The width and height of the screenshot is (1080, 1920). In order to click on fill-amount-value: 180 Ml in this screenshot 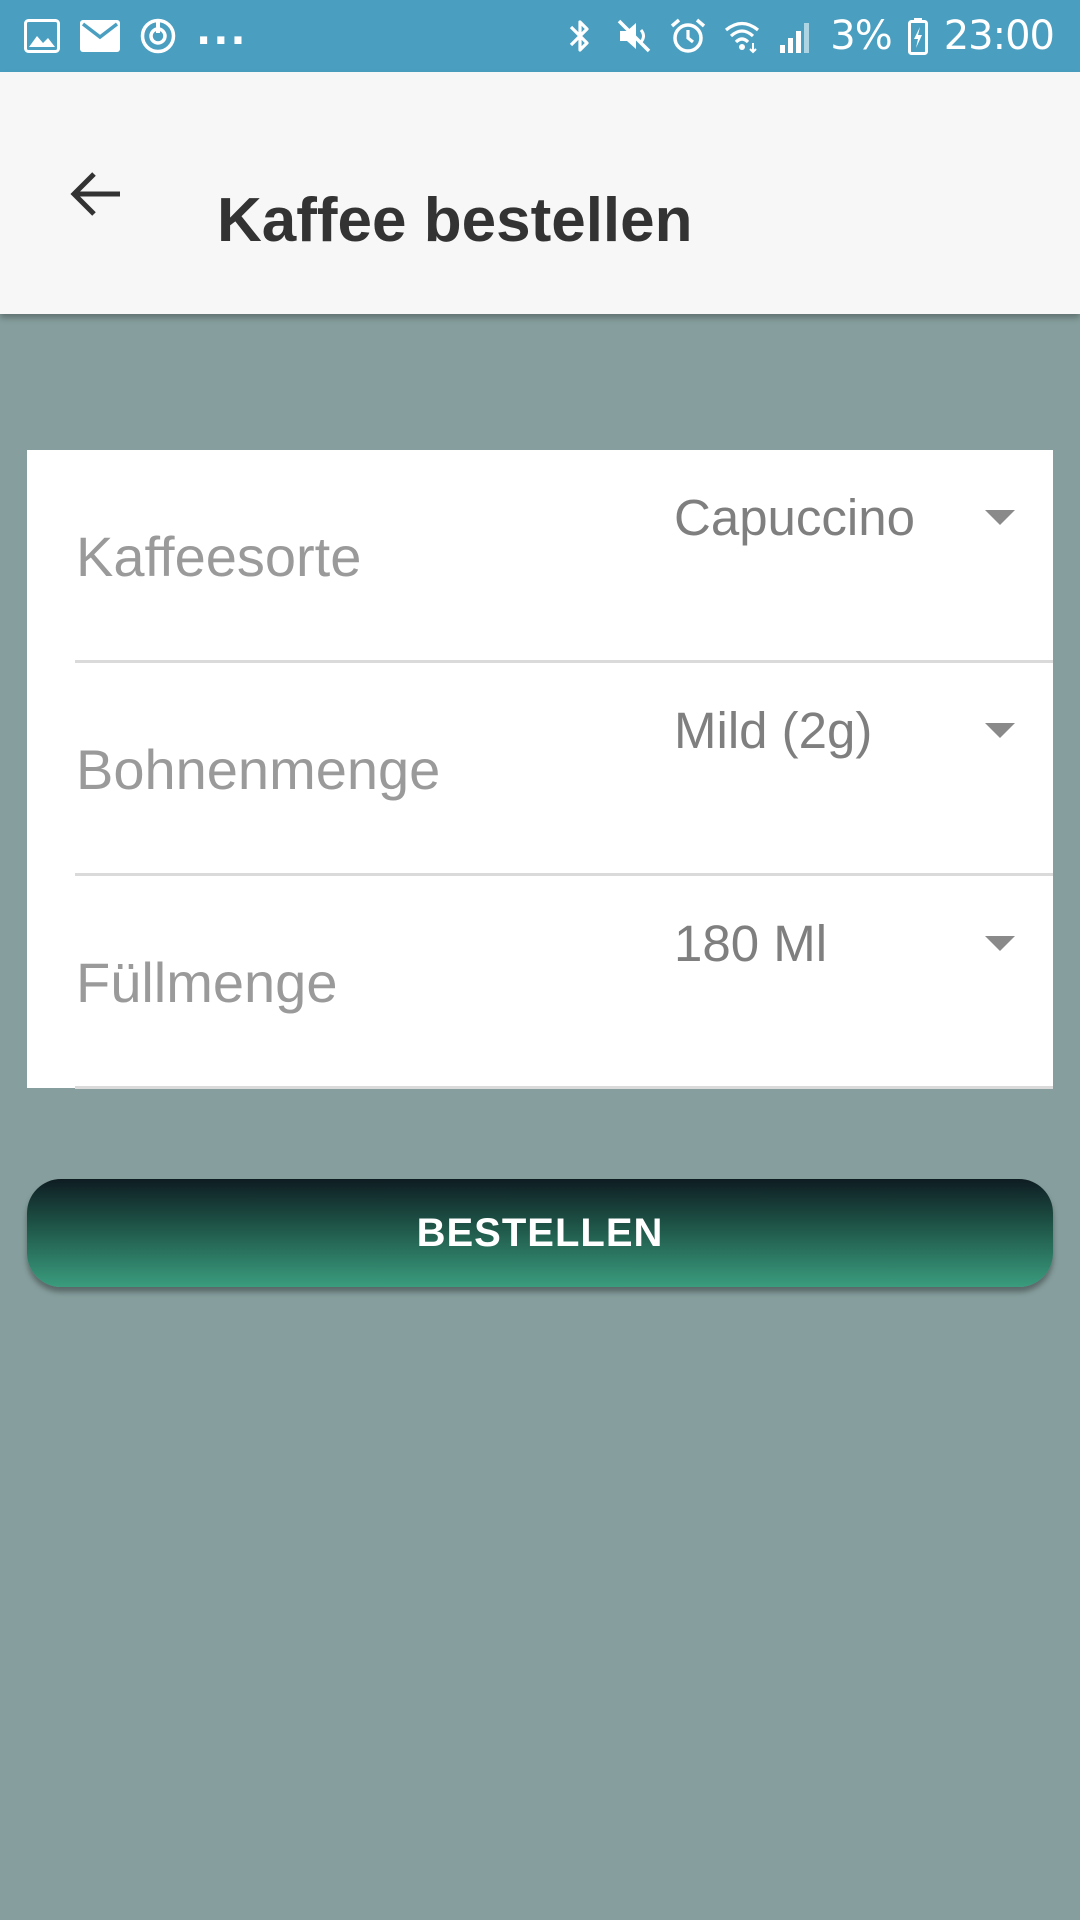, I will do `click(751, 943)`.